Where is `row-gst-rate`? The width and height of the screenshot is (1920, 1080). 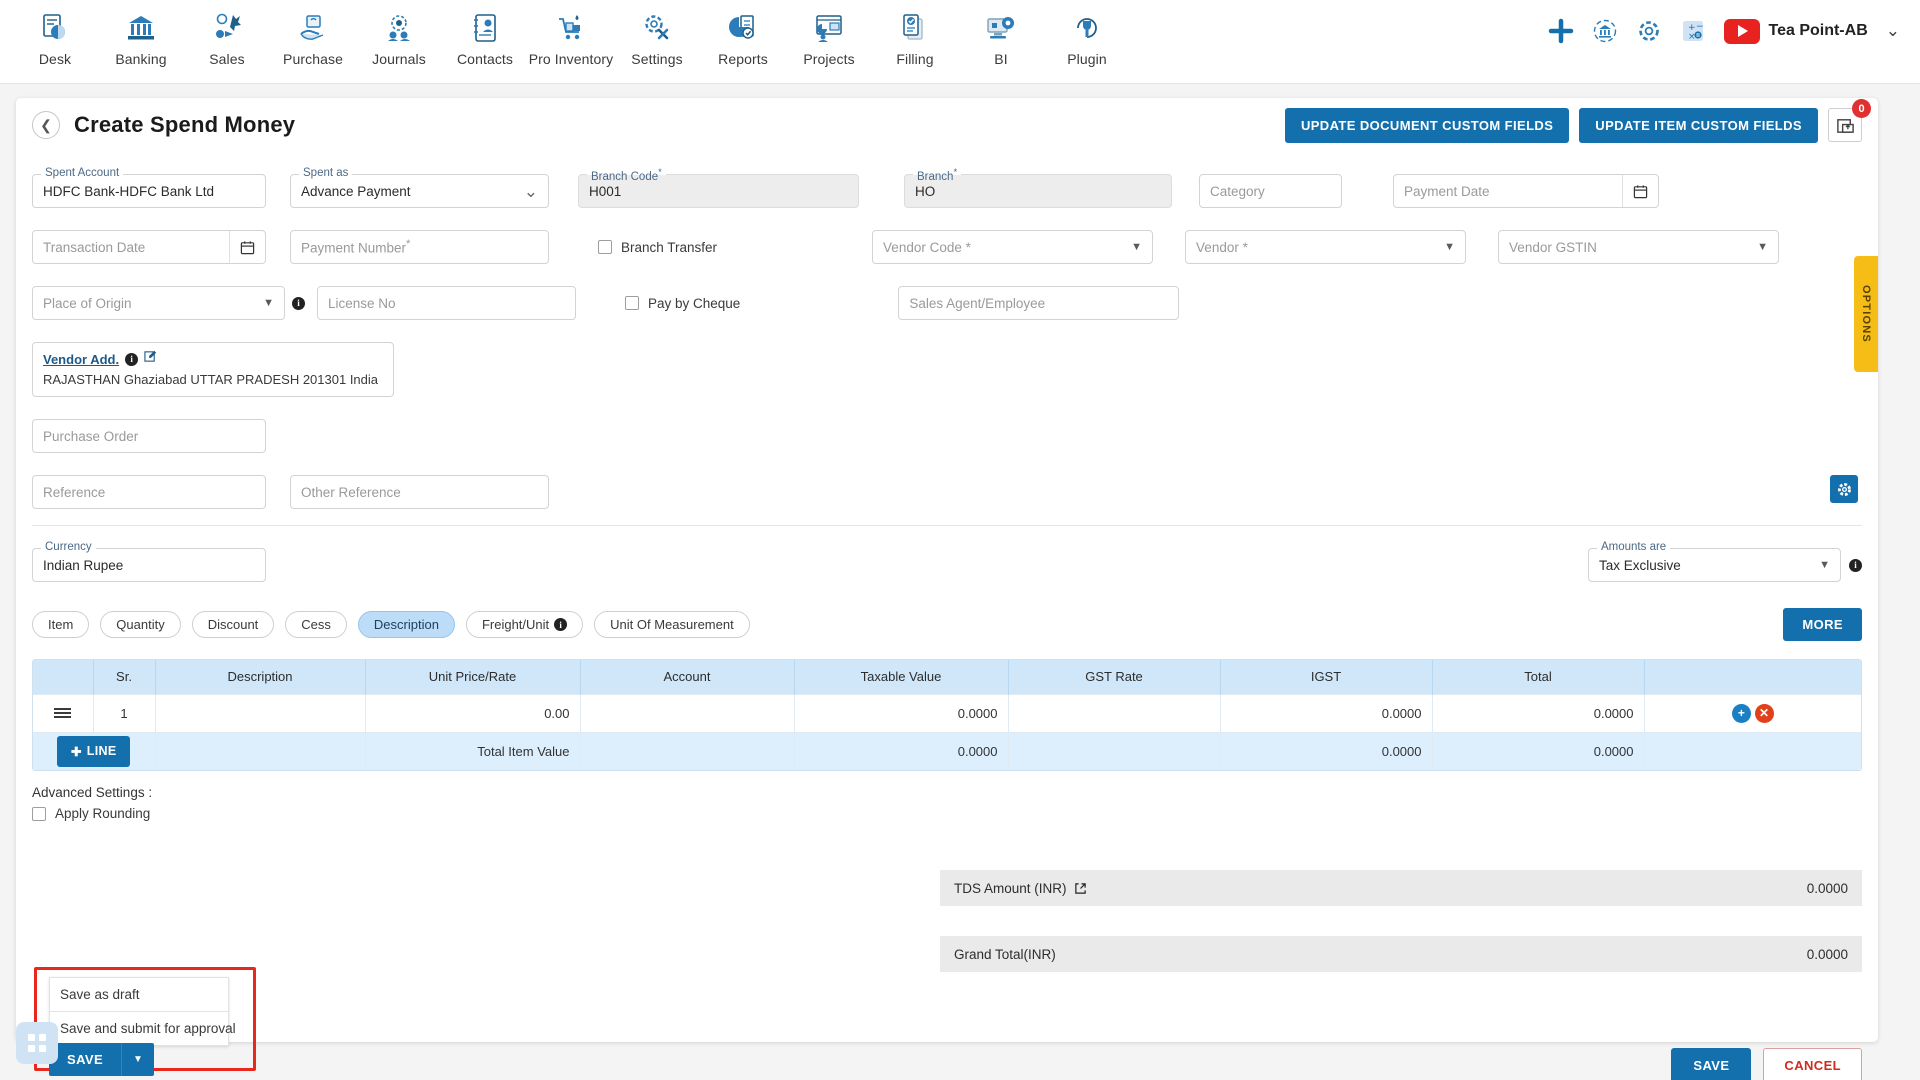
row-gst-rate is located at coordinates (1114, 712).